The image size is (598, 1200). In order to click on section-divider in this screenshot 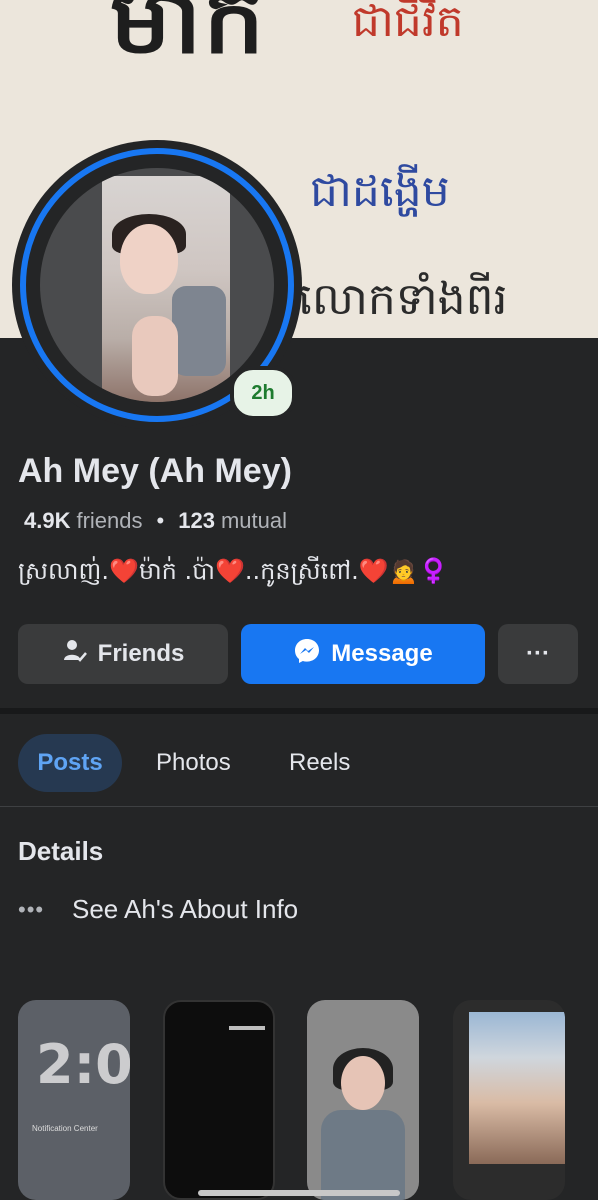, I will do `click(299, 711)`.